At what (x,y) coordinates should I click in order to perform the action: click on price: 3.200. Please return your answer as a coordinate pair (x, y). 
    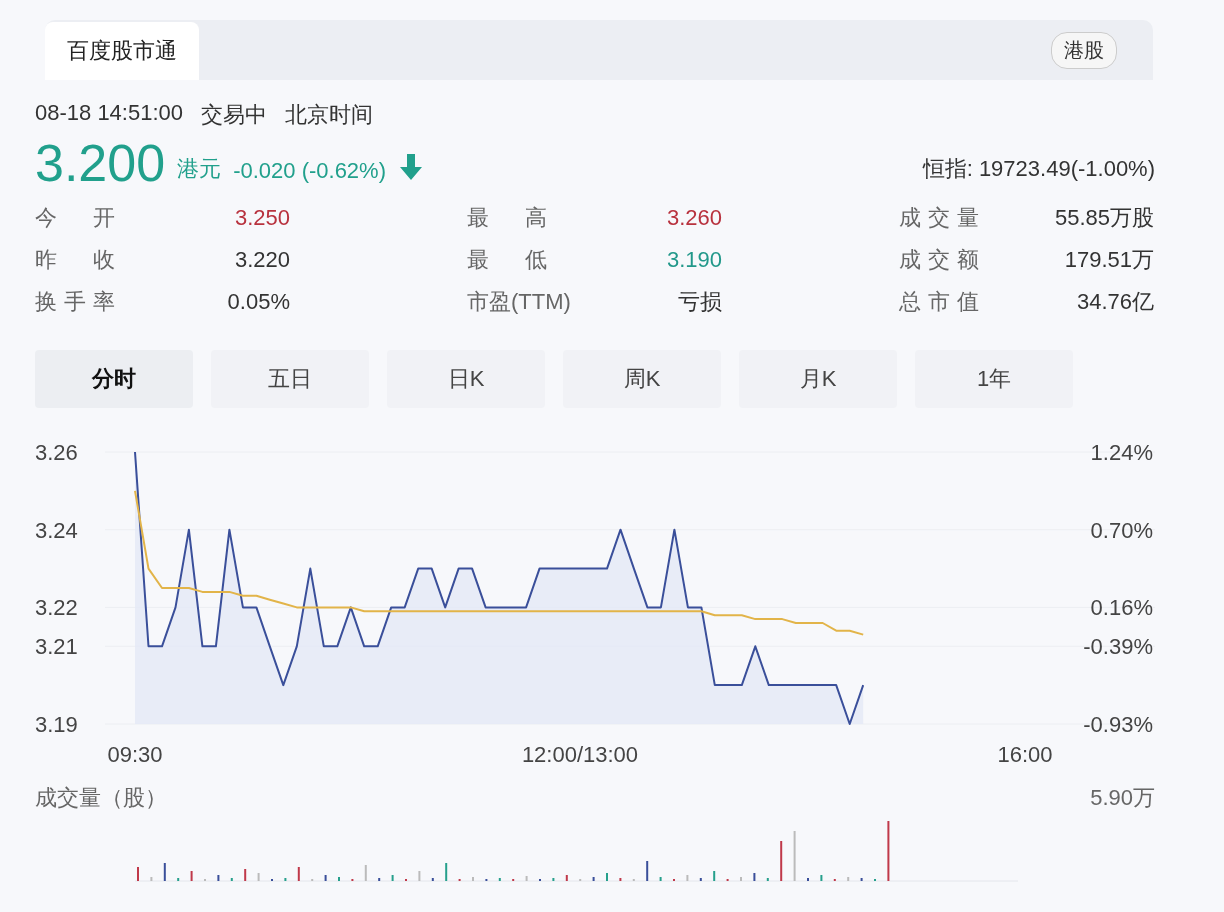
    Looking at the image, I should click on (100, 163).